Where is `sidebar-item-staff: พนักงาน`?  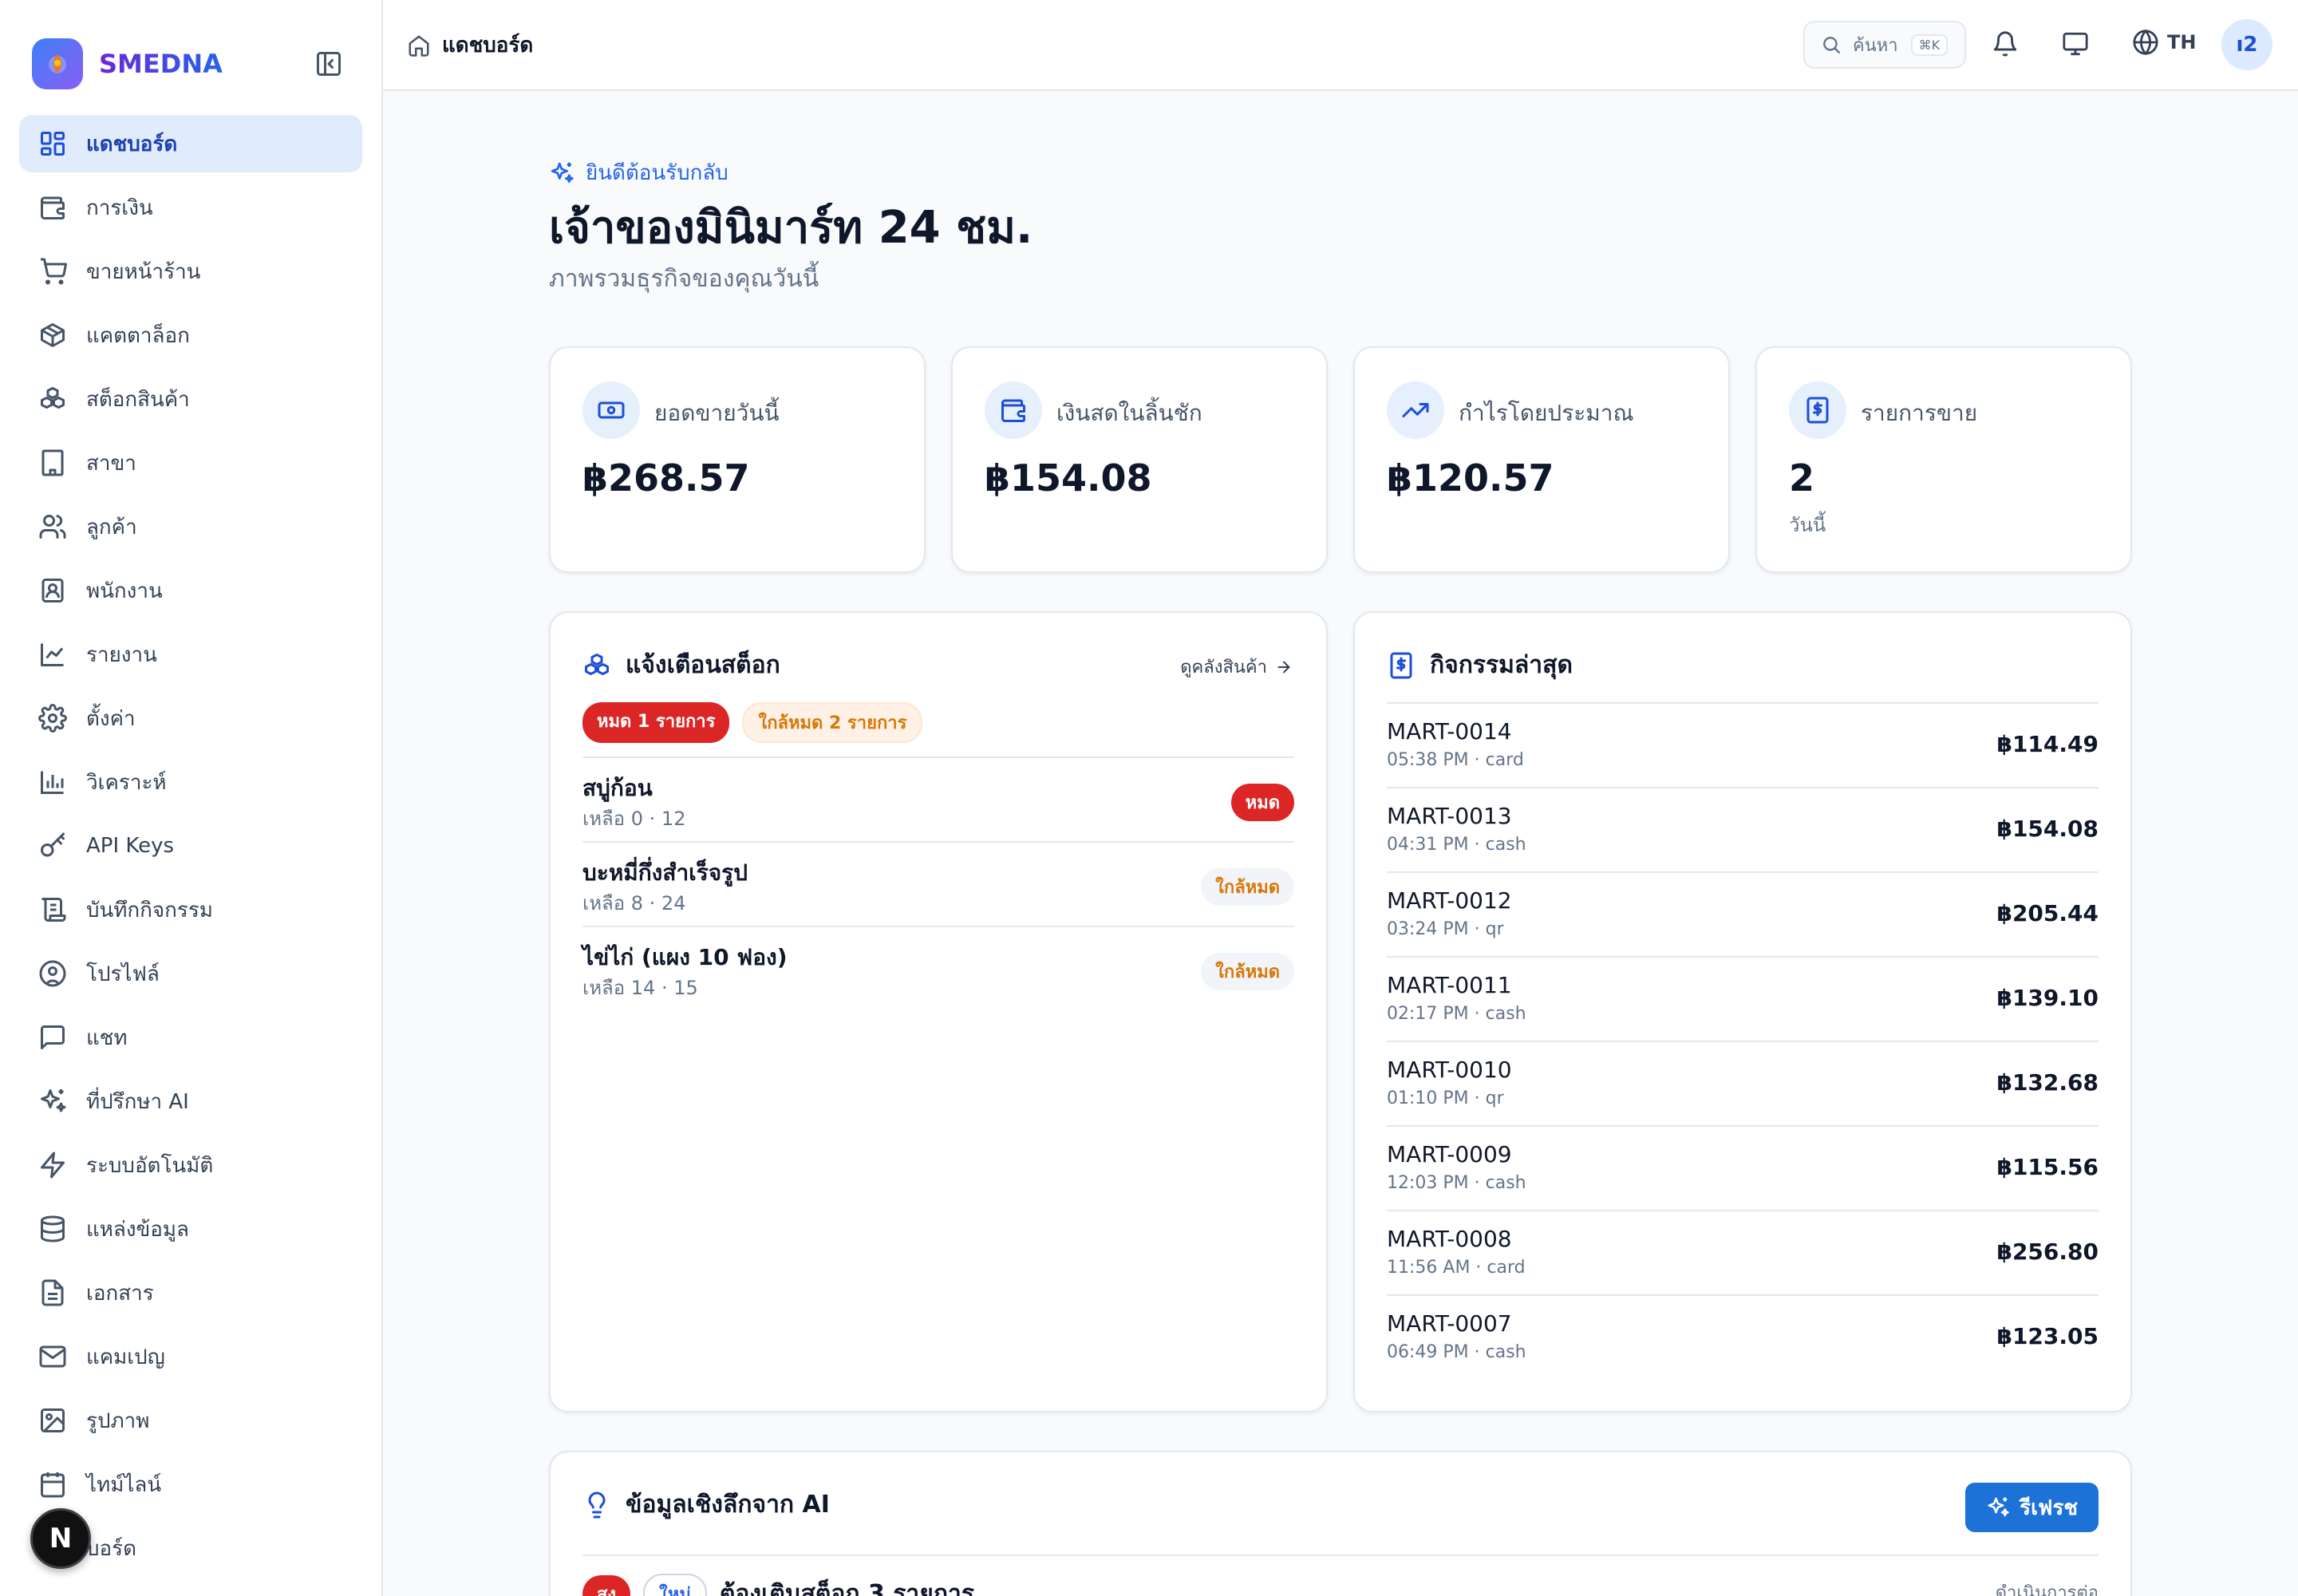 sidebar-item-staff: พนักงาน is located at coordinates (191, 590).